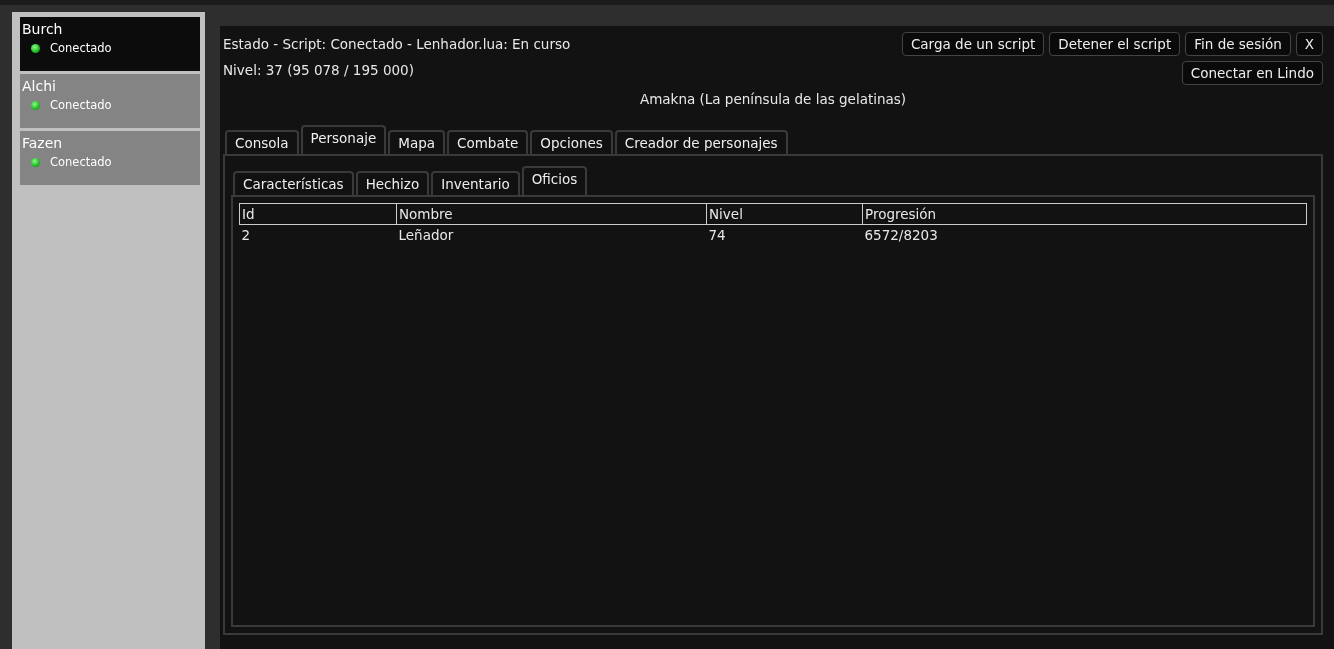 The image size is (1334, 649). Describe the element at coordinates (551, 234) in the screenshot. I see `table-cell: Leñador` at that location.